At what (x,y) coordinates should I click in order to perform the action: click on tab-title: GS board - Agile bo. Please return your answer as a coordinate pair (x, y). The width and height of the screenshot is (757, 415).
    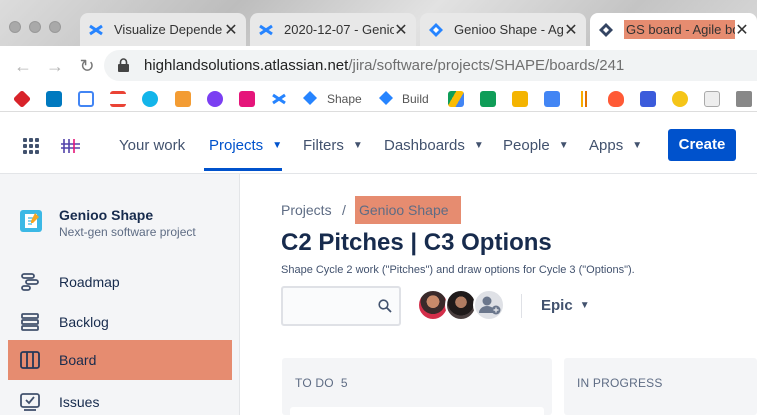
    Looking at the image, I should click on (679, 29).